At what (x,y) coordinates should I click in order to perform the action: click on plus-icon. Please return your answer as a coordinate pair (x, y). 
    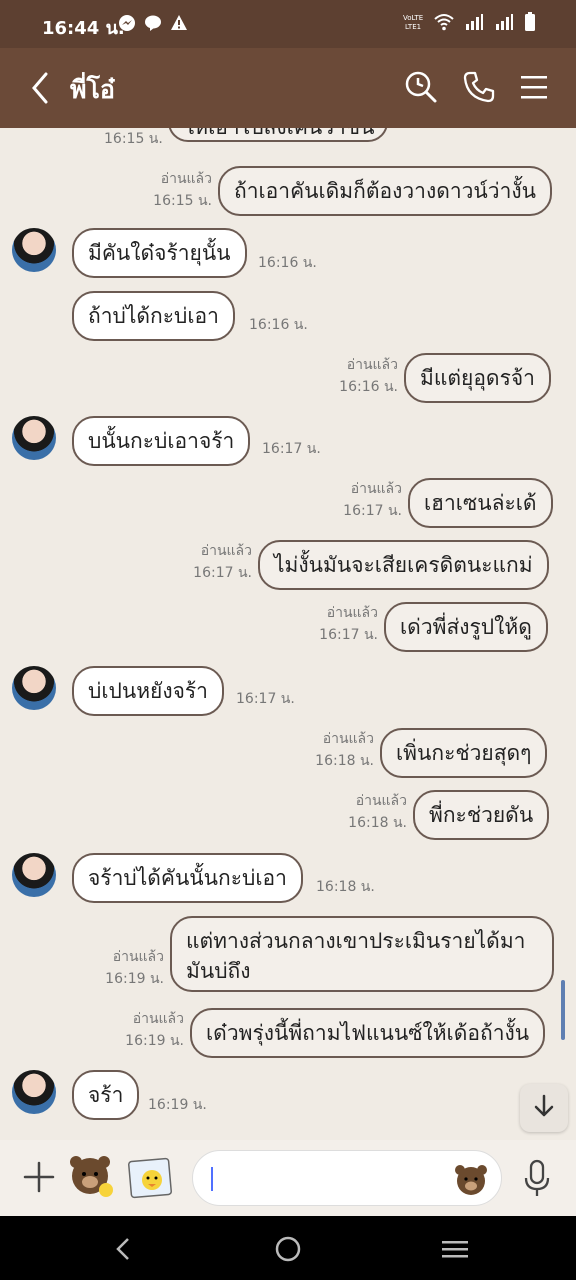
    Looking at the image, I should click on (39, 1177).